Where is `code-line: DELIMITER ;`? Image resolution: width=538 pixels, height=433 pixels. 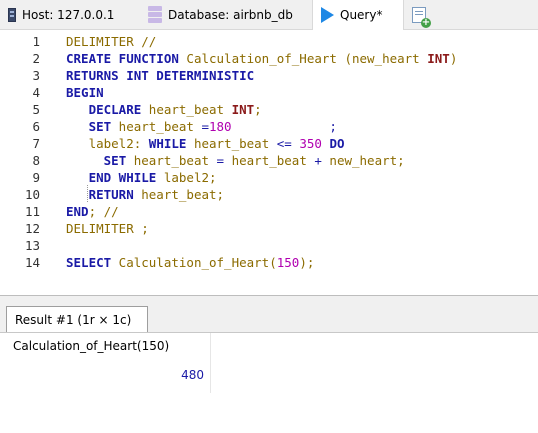 code-line: DELIMITER ; is located at coordinates (107, 228).